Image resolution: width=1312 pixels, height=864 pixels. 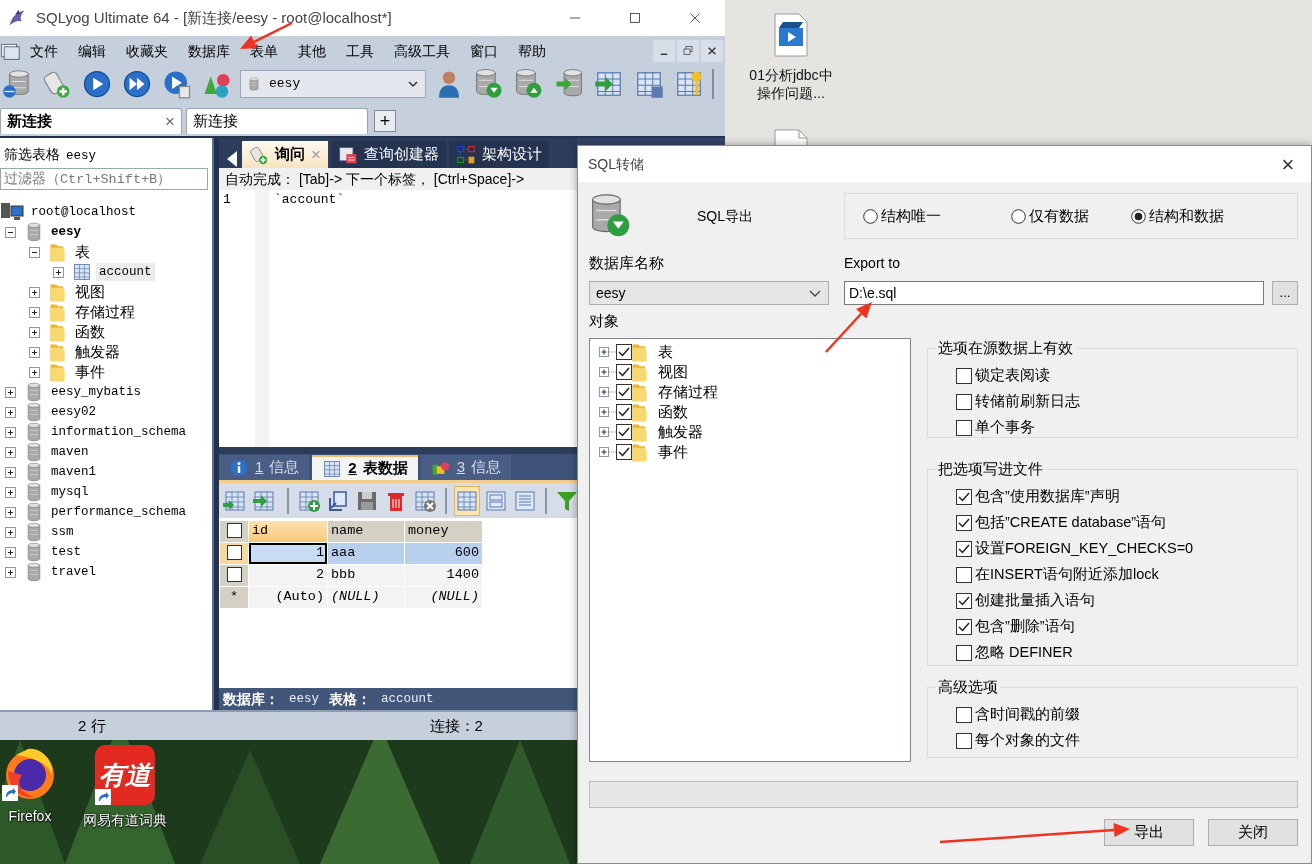 What do you see at coordinates (73, 472) in the screenshot?
I see `tree-item: maven1` at bounding box center [73, 472].